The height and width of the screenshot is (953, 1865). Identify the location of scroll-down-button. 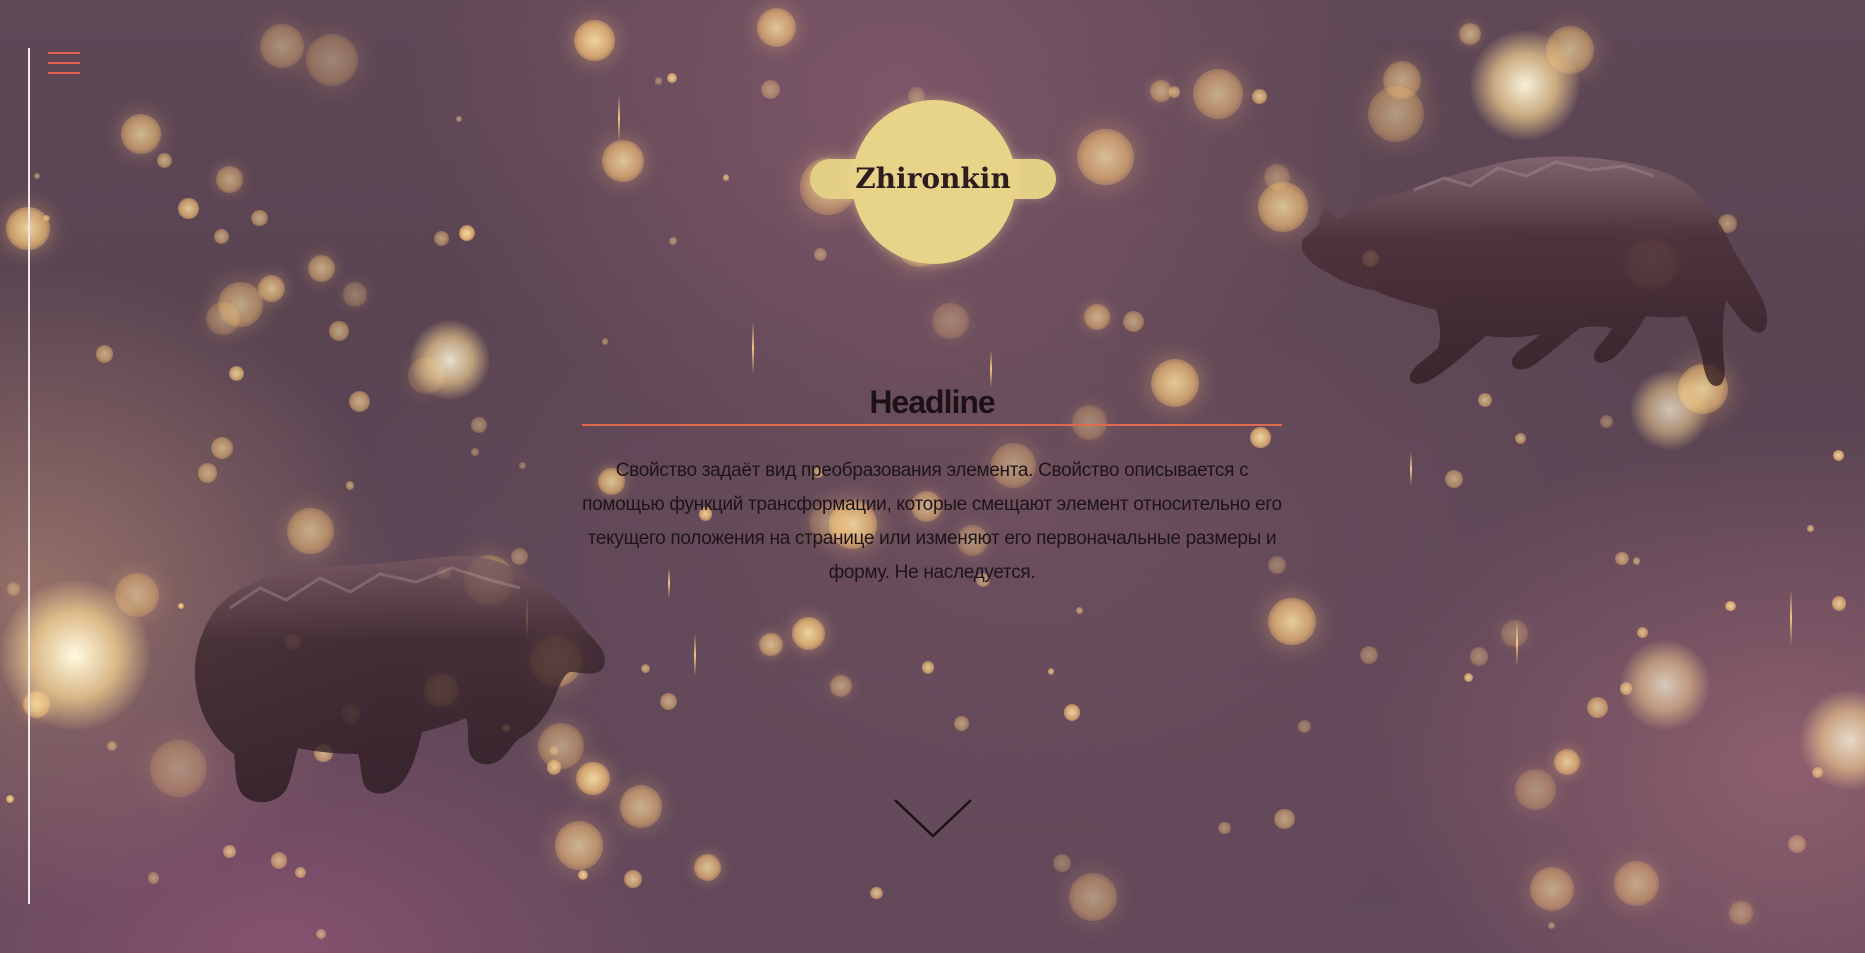
(933, 818).